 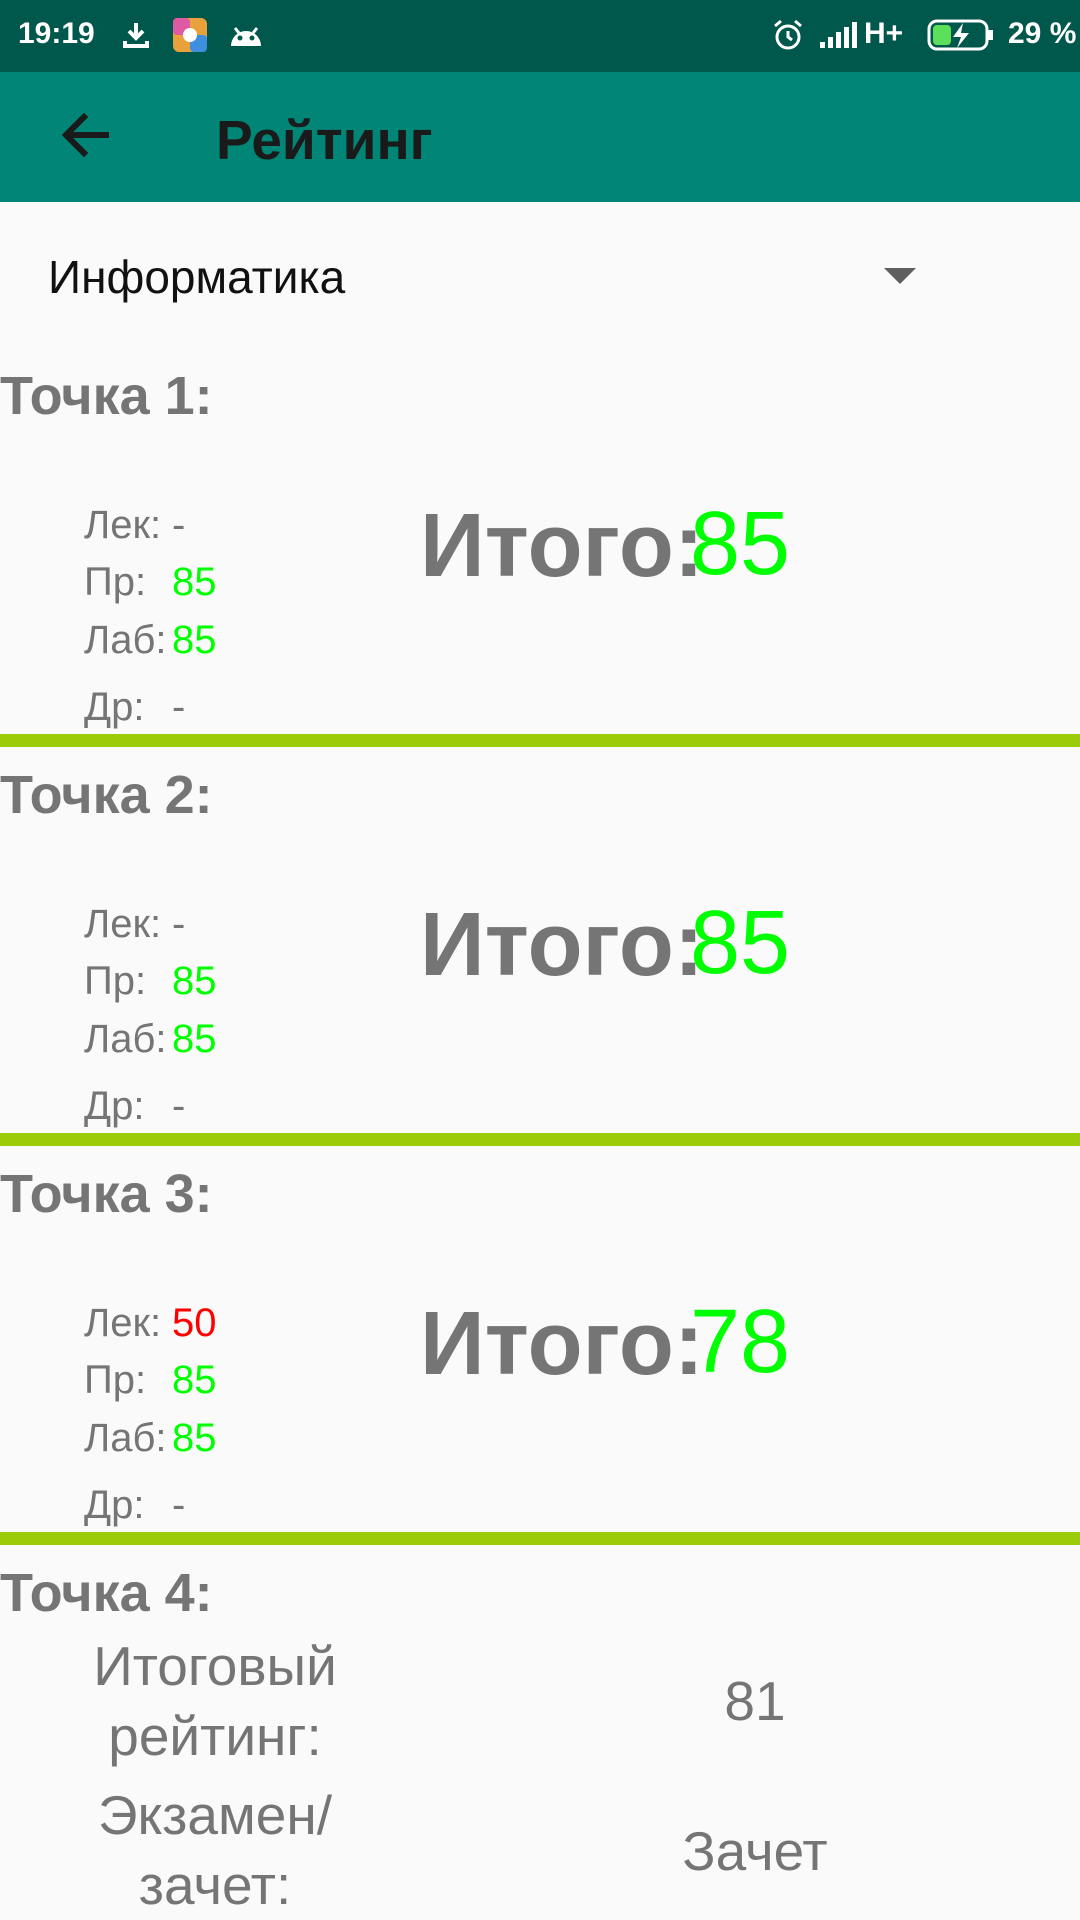 I want to click on point-title: Точка 1:, so click(x=106, y=396).